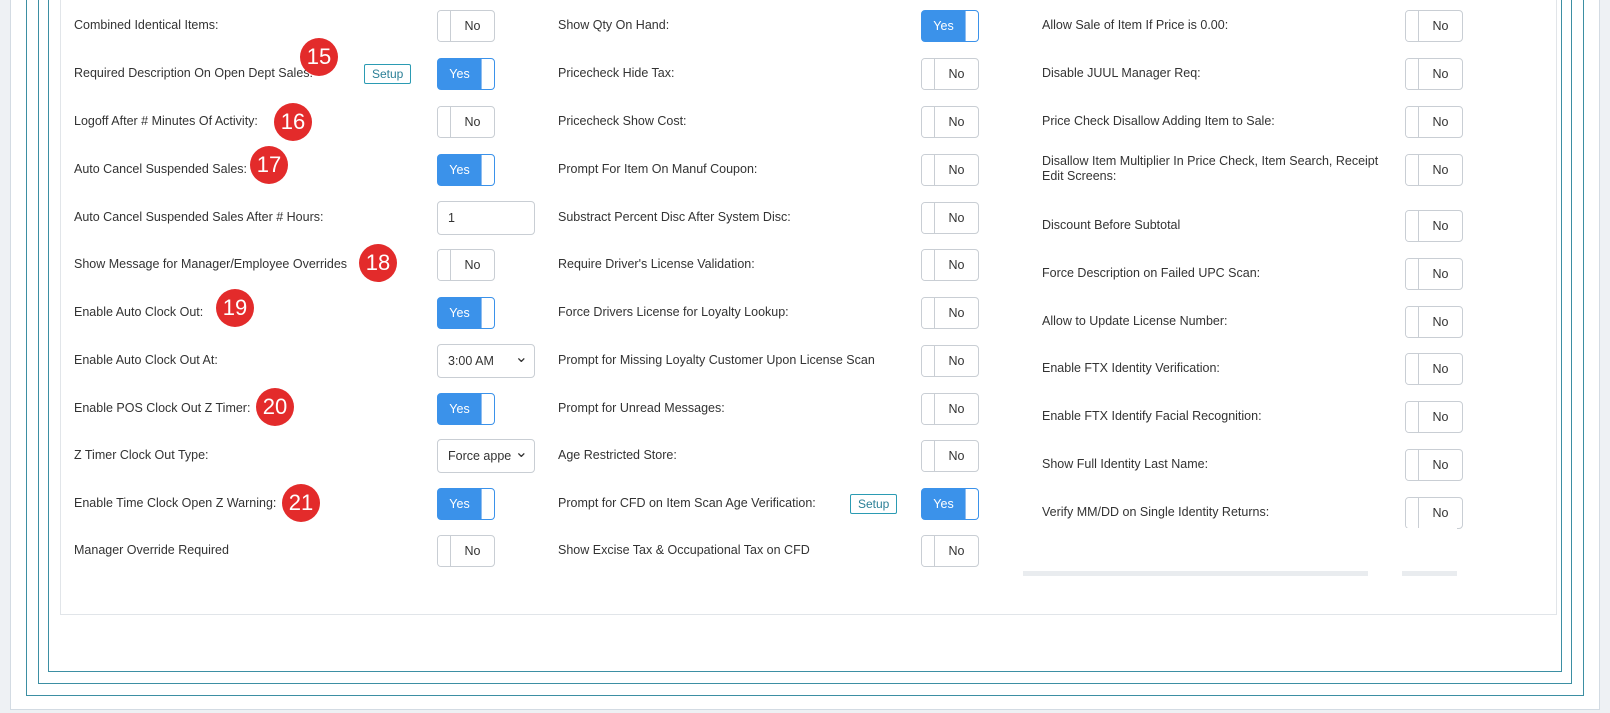 The height and width of the screenshot is (713, 1610). What do you see at coordinates (950, 361) in the screenshot?
I see `toggle-prompt-for-missing-loyalty-customer-upon-license-scan: No` at bounding box center [950, 361].